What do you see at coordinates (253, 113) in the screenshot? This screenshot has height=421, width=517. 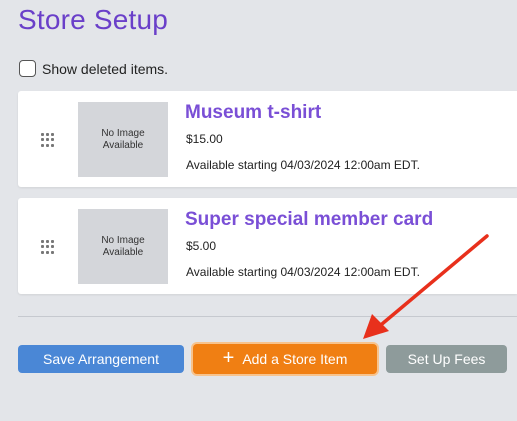 I see `item-name: Museum t-shirt` at bounding box center [253, 113].